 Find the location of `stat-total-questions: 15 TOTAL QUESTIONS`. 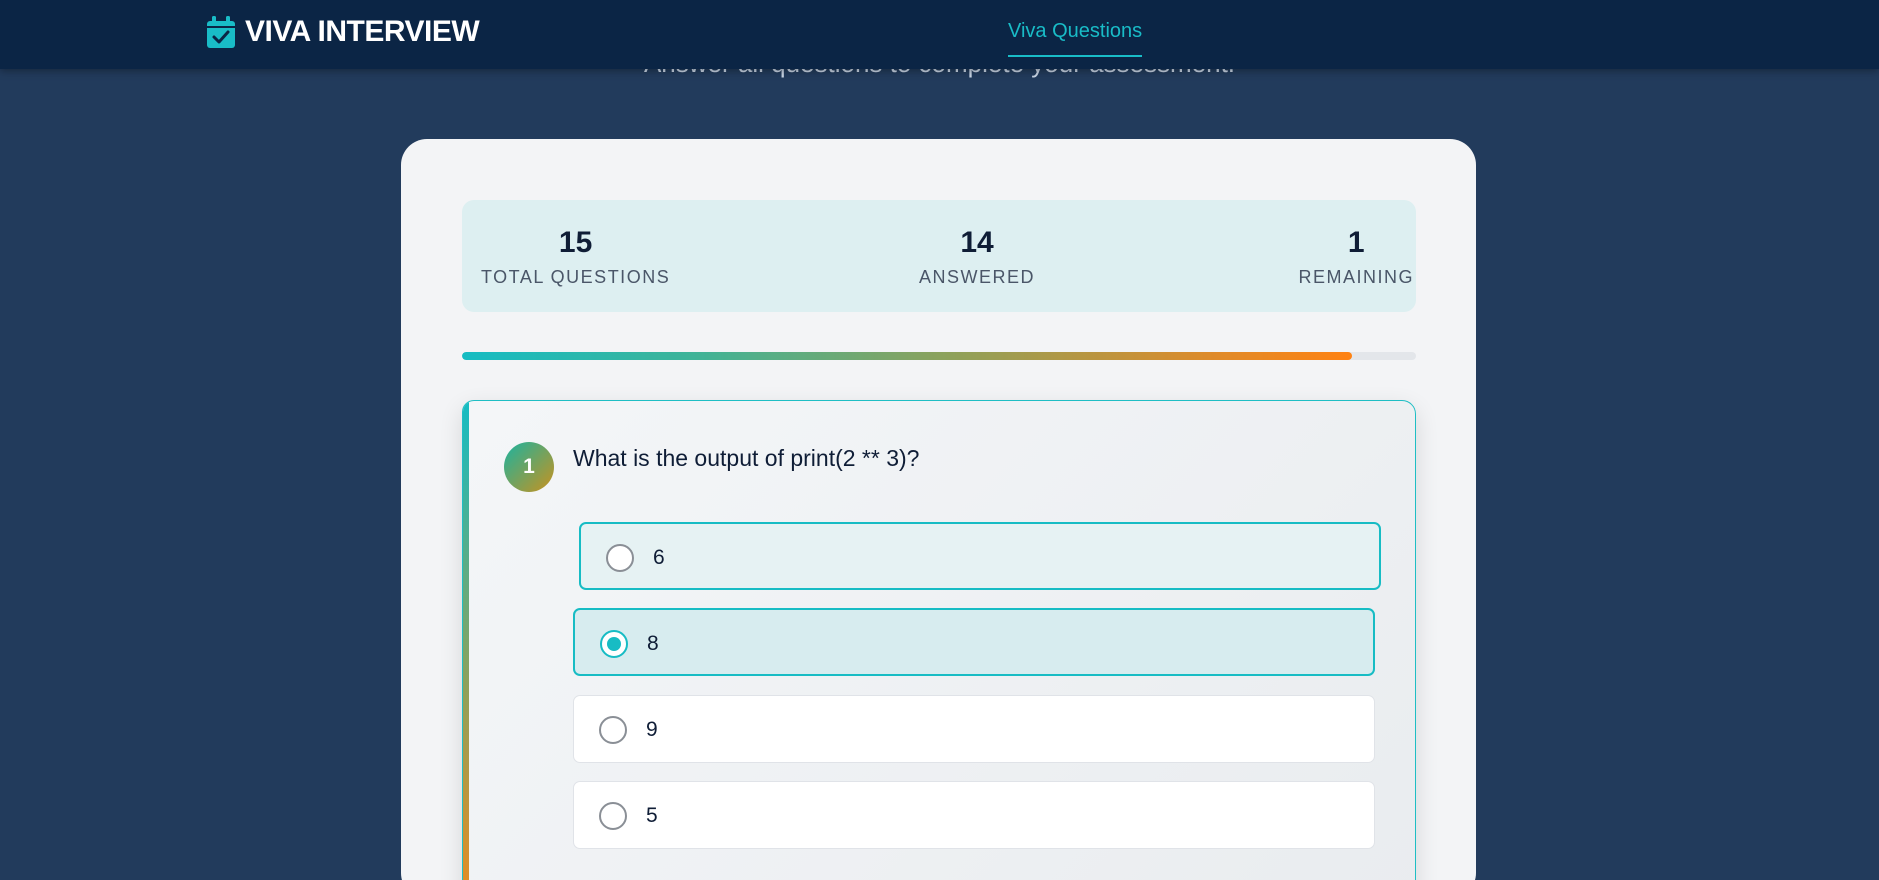

stat-total-questions: 15 TOTAL QUESTIONS is located at coordinates (575, 256).